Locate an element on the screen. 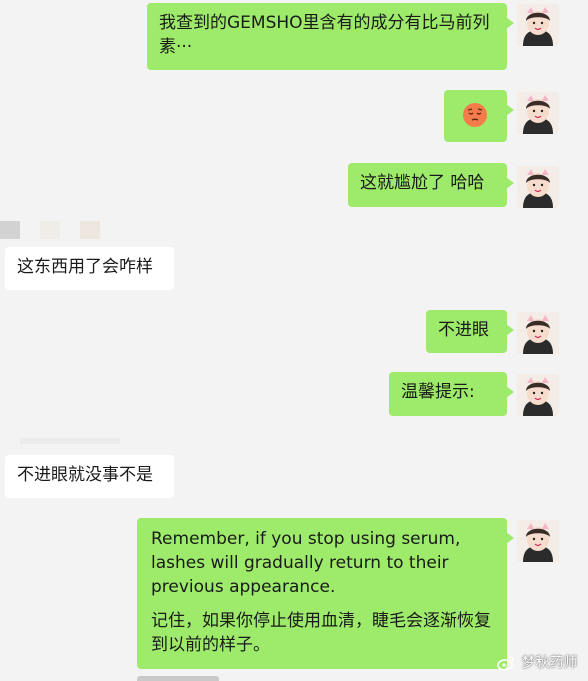  message-bubble-received: 不进眼就没事不是 is located at coordinates (89, 476).